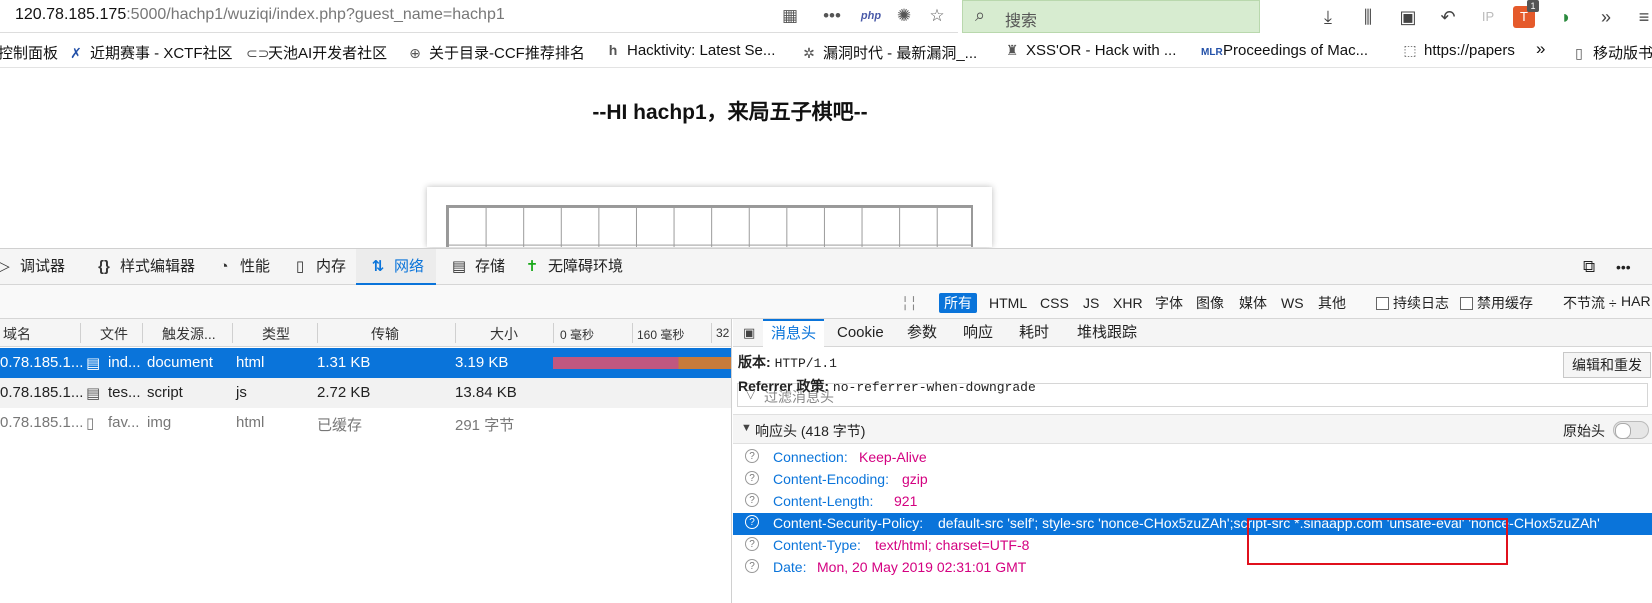 The image size is (1652, 603). What do you see at coordinates (1332, 303) in the screenshot?
I see `filter-other: 其他` at bounding box center [1332, 303].